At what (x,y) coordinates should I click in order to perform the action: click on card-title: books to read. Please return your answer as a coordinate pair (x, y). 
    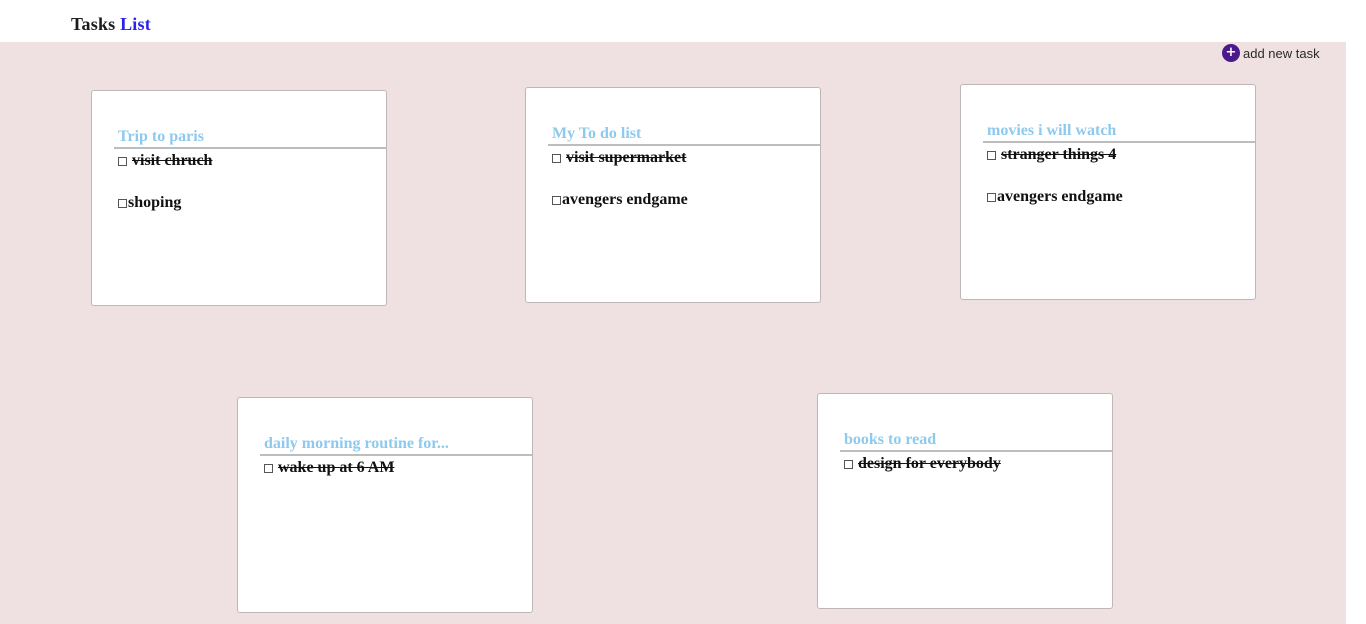
    Looking at the image, I should click on (890, 439).